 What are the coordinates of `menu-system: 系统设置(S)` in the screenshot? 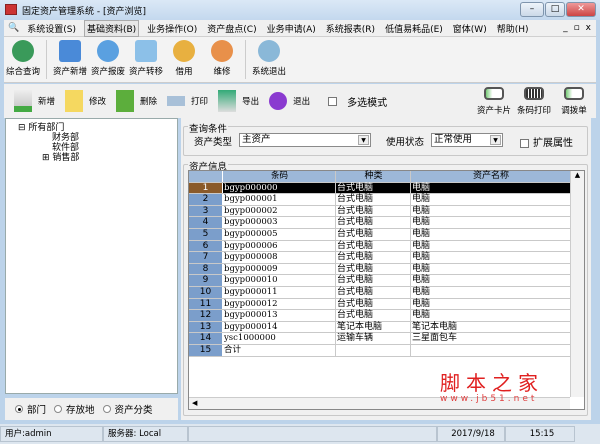 It's located at (51, 28).